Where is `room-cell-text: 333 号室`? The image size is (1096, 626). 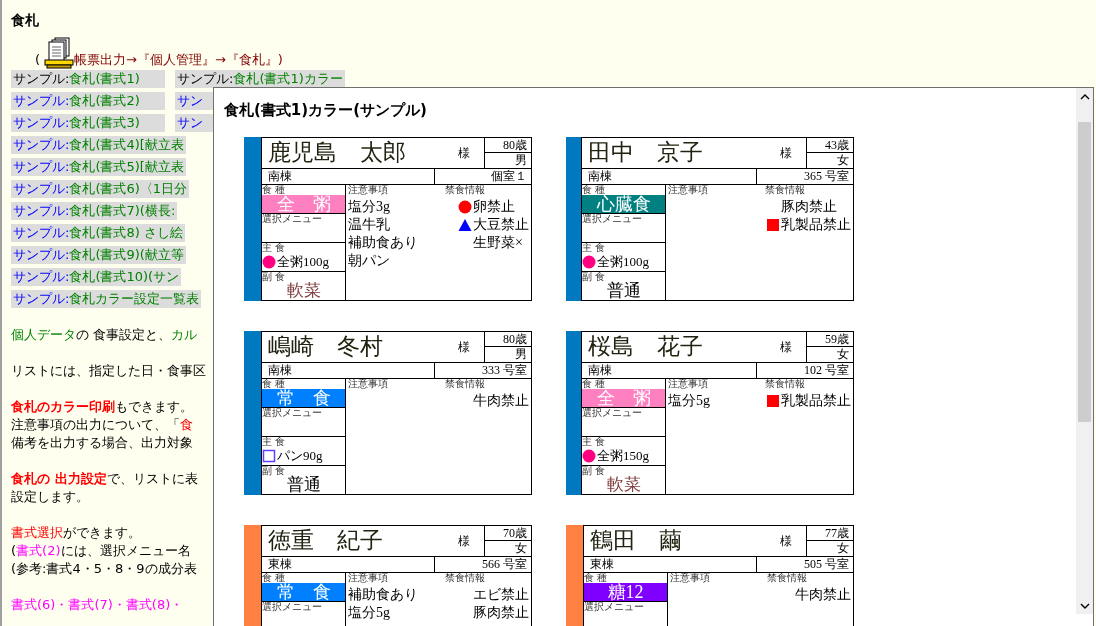
room-cell-text: 333 号室 is located at coordinates (504, 370).